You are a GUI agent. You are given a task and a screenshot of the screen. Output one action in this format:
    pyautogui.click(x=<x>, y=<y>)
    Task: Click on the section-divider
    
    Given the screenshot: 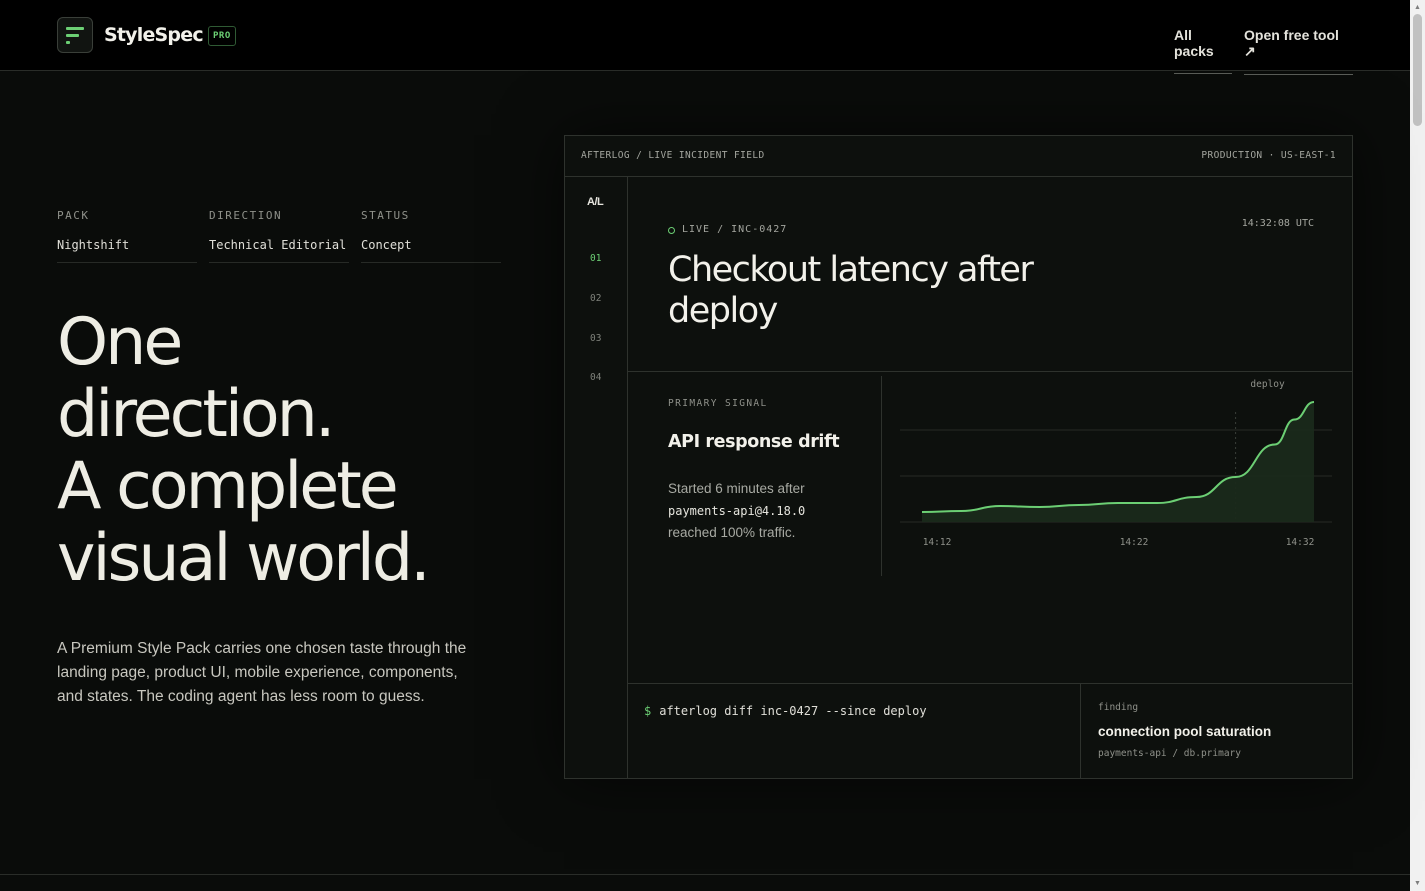 What is the action you would take?
    pyautogui.click(x=705, y=874)
    